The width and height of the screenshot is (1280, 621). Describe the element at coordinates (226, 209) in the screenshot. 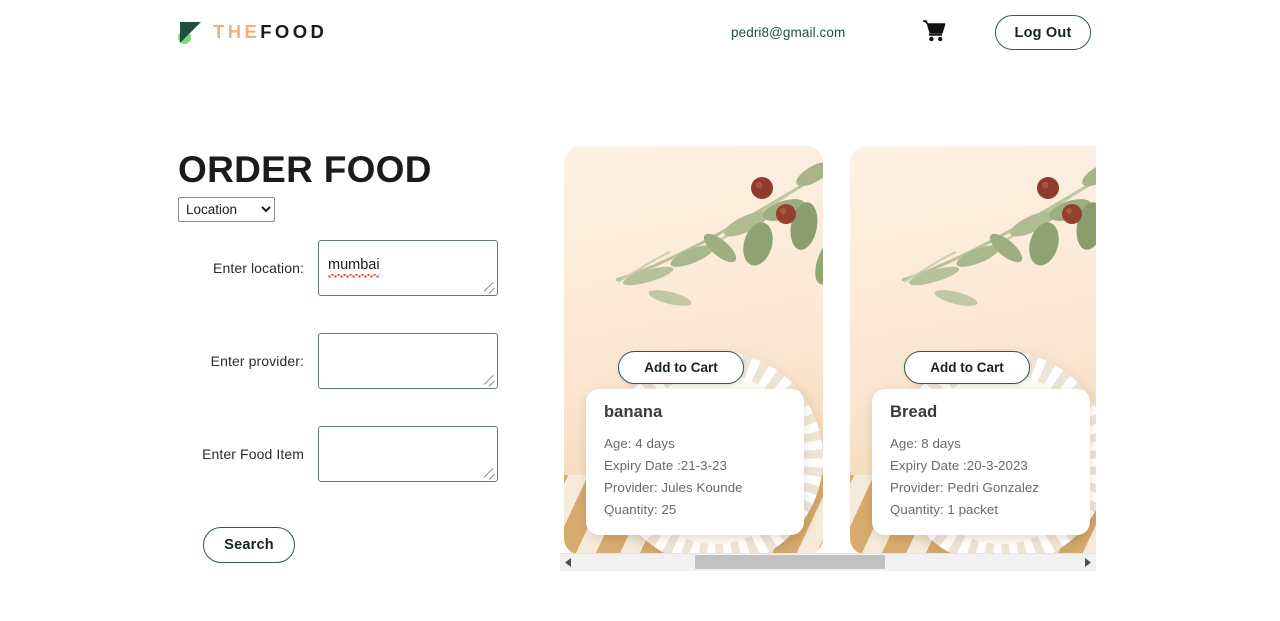

I see `location-select: Location` at that location.